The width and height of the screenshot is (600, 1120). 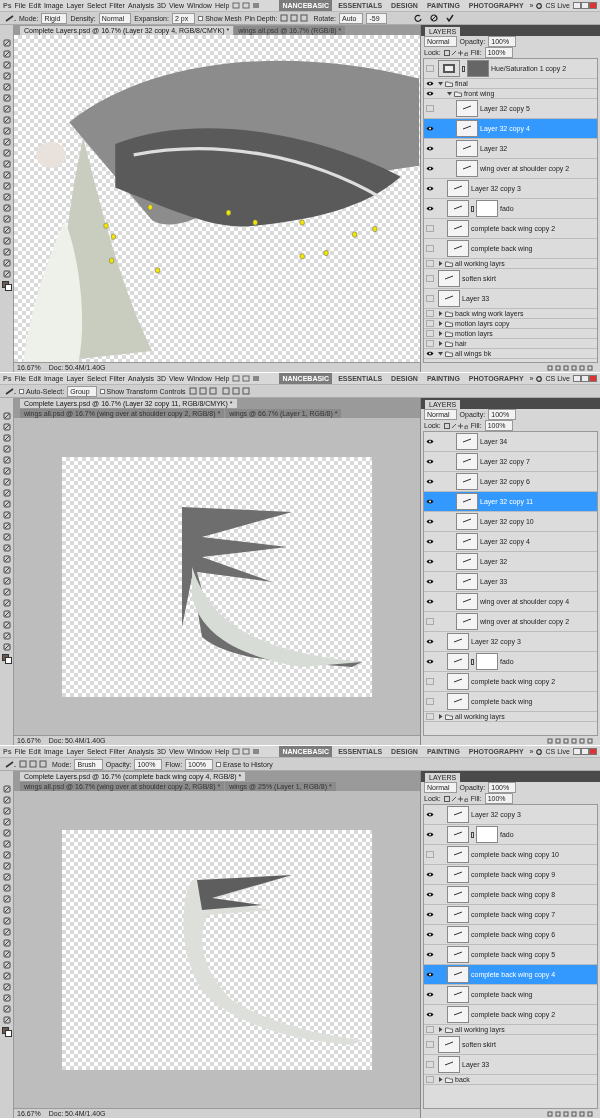 I want to click on commit-check-icon, so click(x=449, y=18).